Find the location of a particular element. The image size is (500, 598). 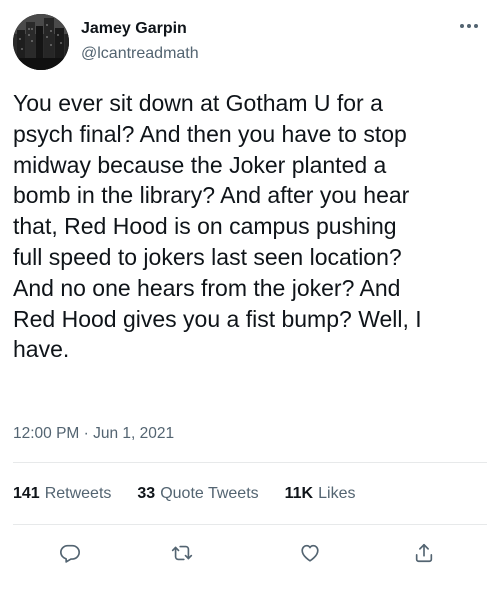

more-options-button is located at coordinates (469, 26).